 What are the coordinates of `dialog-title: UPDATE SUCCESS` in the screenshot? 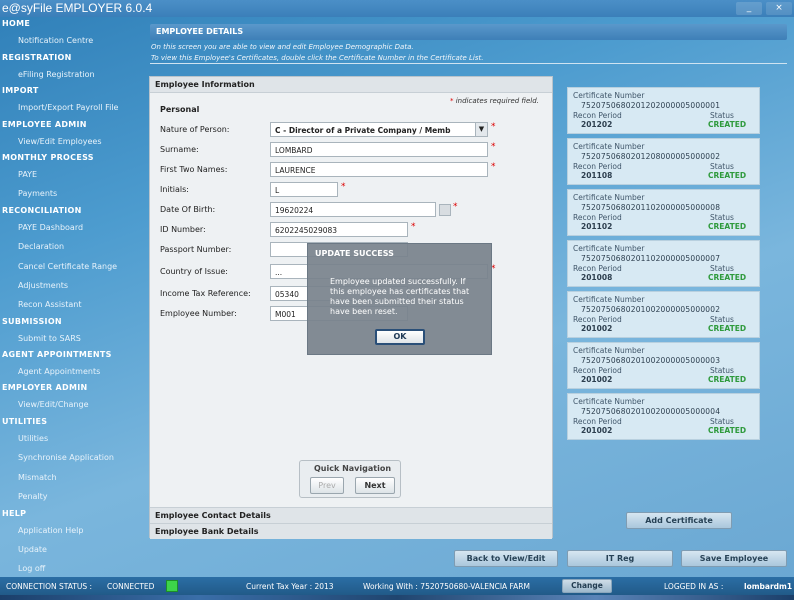 It's located at (354, 253).